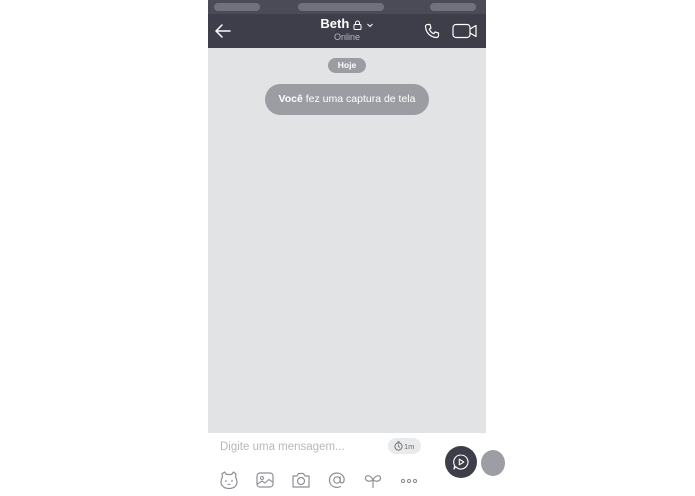 The image size is (695, 496). I want to click on video-call-button, so click(465, 31).